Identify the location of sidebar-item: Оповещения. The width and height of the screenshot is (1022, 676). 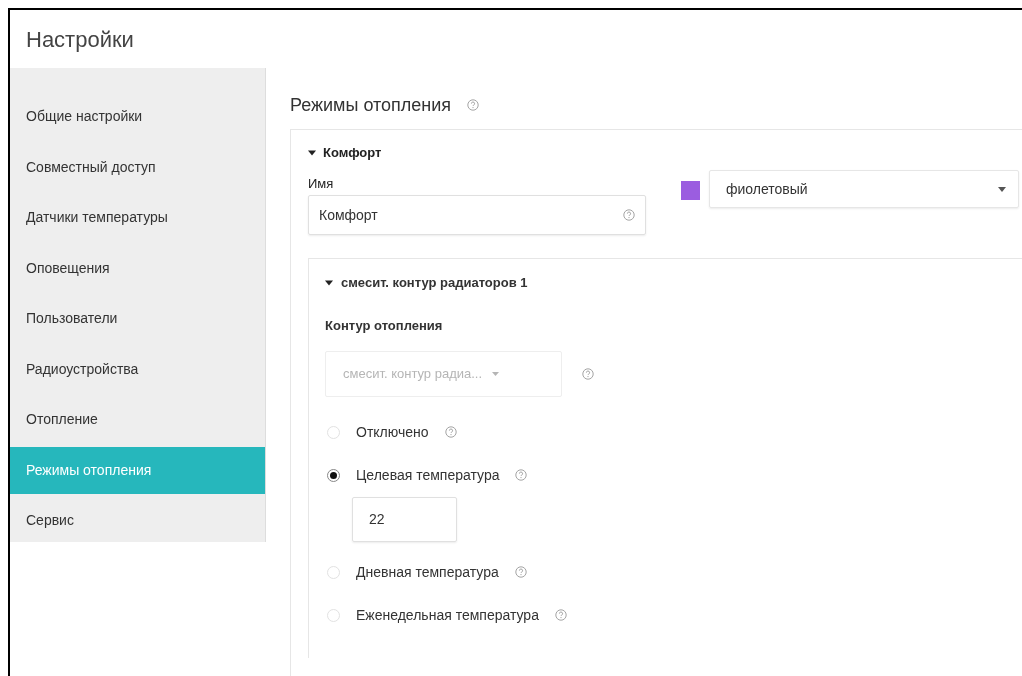
(137, 268).